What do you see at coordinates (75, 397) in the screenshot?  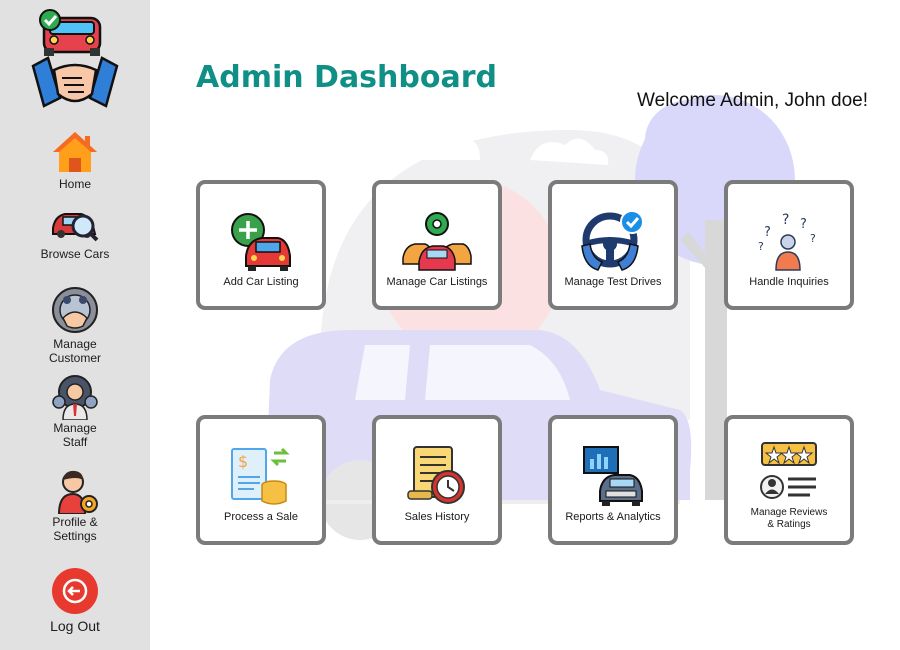 I see `staff-icon` at bounding box center [75, 397].